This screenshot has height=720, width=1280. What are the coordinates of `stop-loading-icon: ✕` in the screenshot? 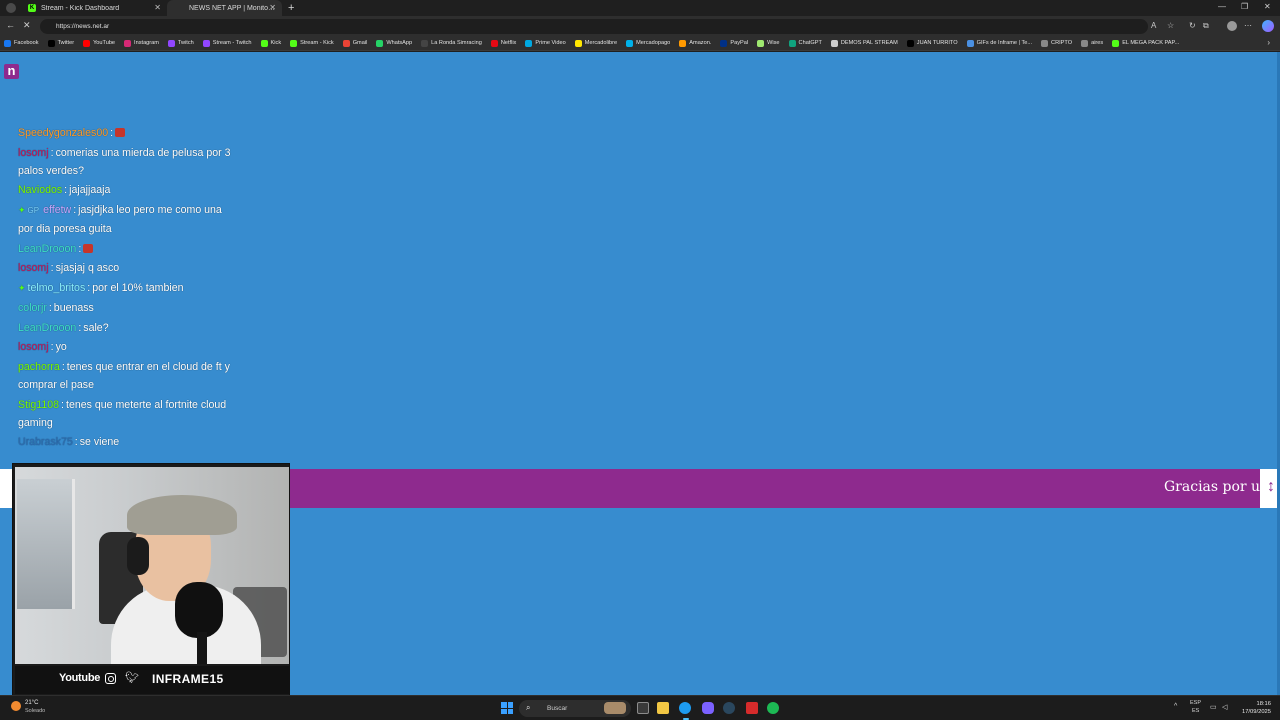 It's located at (27, 25).